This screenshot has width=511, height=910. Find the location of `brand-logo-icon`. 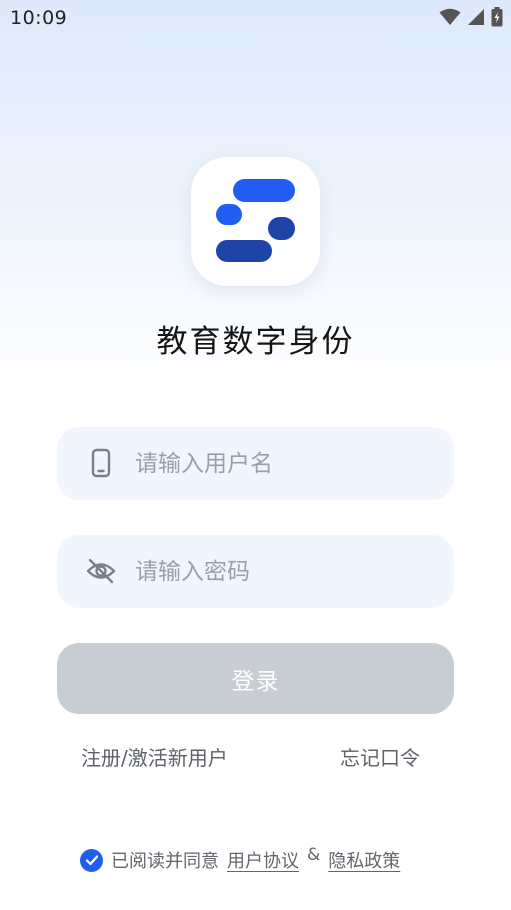

brand-logo-icon is located at coordinates (255, 220).